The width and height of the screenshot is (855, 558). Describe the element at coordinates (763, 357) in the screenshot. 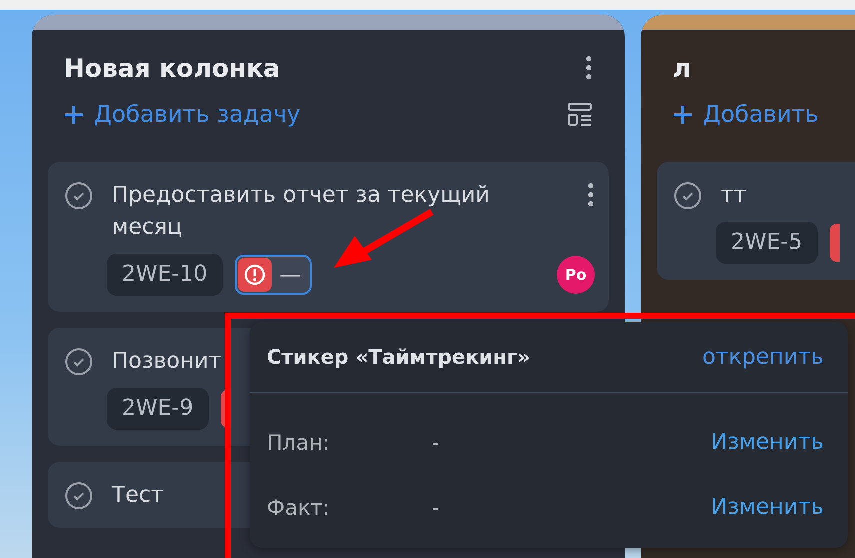

I see `unpin-link: открепить` at that location.